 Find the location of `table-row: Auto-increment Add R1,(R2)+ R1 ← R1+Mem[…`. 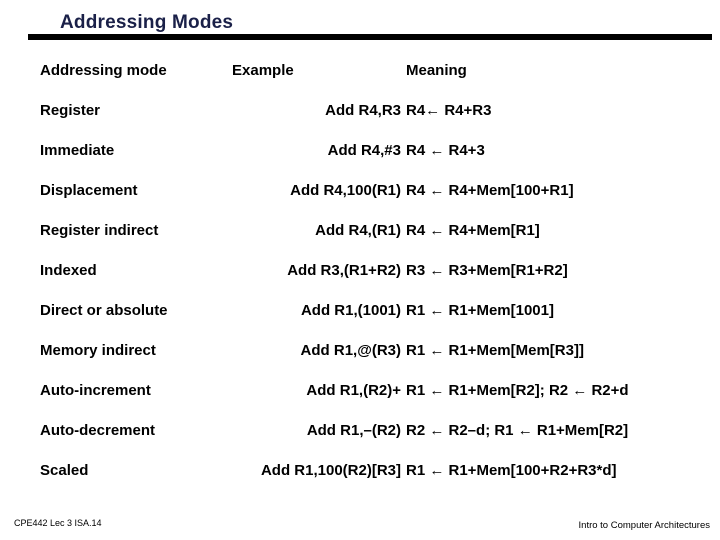

table-row: Auto-increment Add R1,(R2)+ R1 ← R1+Mem[… is located at coordinates (360, 390).